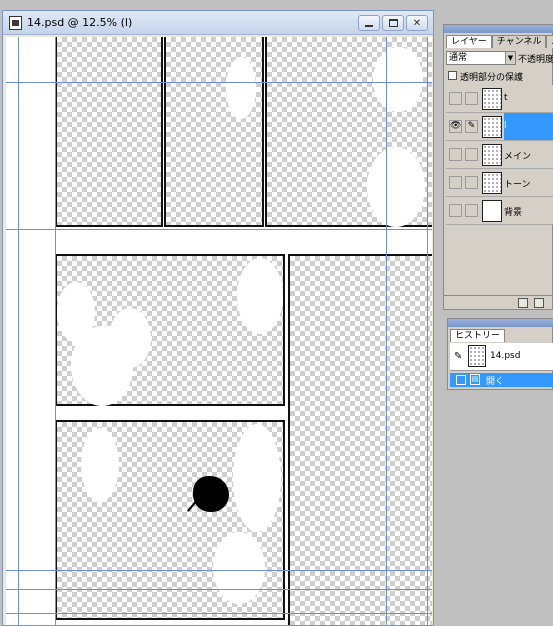 Image resolution: width=553 pixels, height=626 pixels. I want to click on layers-palette: レイヤー チャンネル パ 通常 ▼ 不透明度 透明部分の保護 t 👁, so click(498, 167).